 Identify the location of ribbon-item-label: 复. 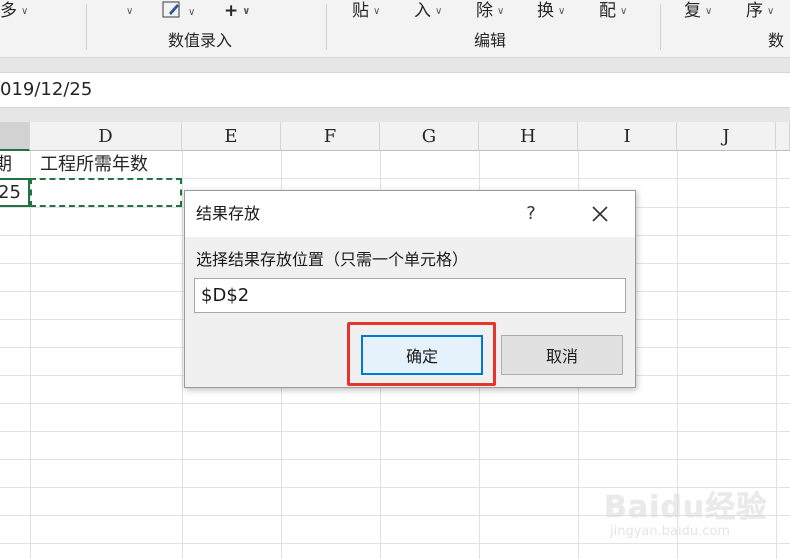
(692, 11).